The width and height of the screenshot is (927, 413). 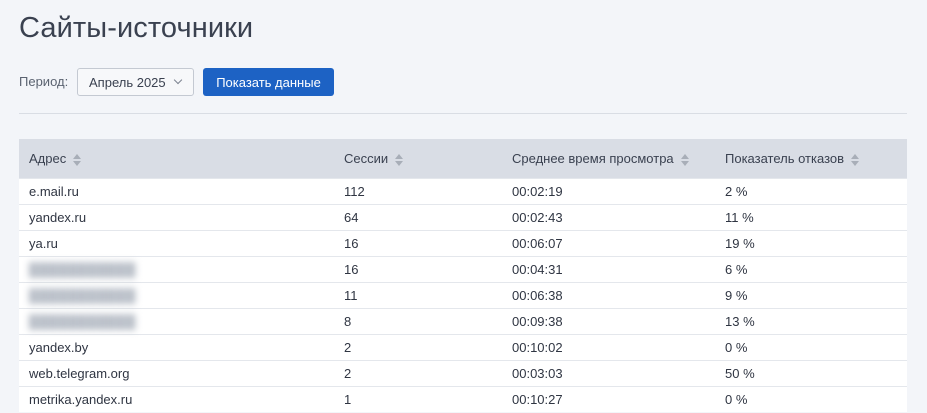 What do you see at coordinates (811, 191) in the screenshot?
I see `bounce-rate-cell: 2 %` at bounding box center [811, 191].